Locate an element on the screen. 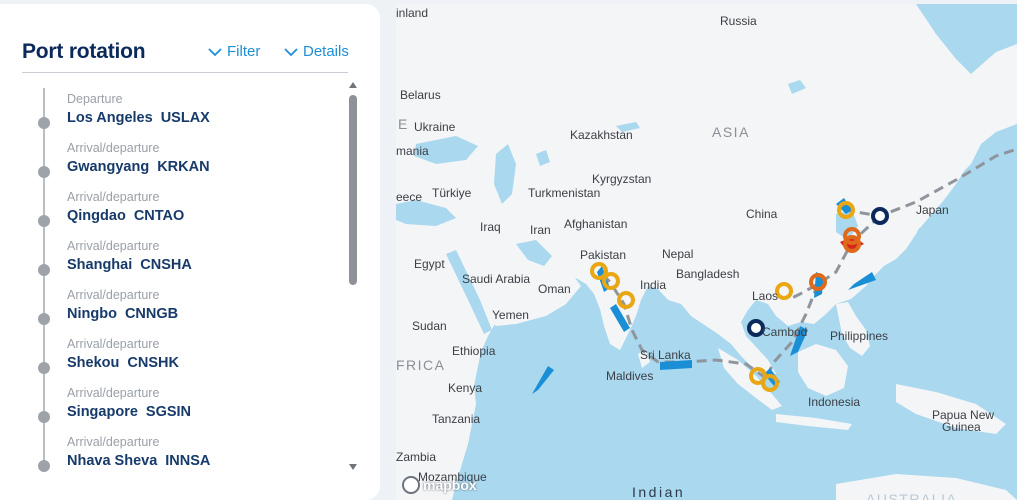 This screenshot has height=500, width=1017. map-label-turkmenistan: Turkmenistan is located at coordinates (564, 193).